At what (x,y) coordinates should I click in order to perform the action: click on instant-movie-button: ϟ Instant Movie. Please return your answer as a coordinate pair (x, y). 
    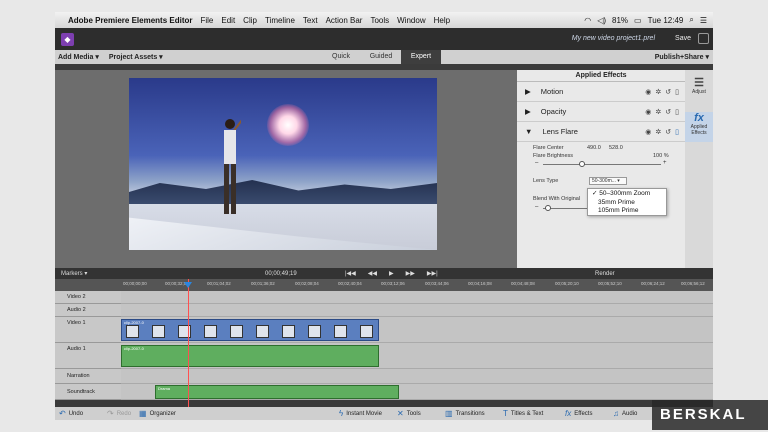
    Looking at the image, I should click on (360, 413).